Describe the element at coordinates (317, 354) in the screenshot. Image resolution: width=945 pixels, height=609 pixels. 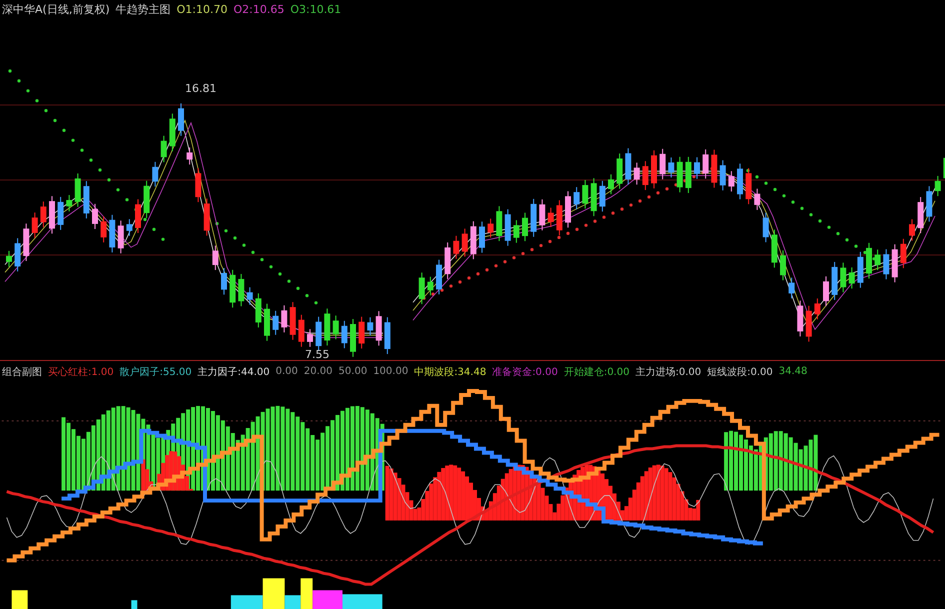
I see `price-label: 7.55` at that location.